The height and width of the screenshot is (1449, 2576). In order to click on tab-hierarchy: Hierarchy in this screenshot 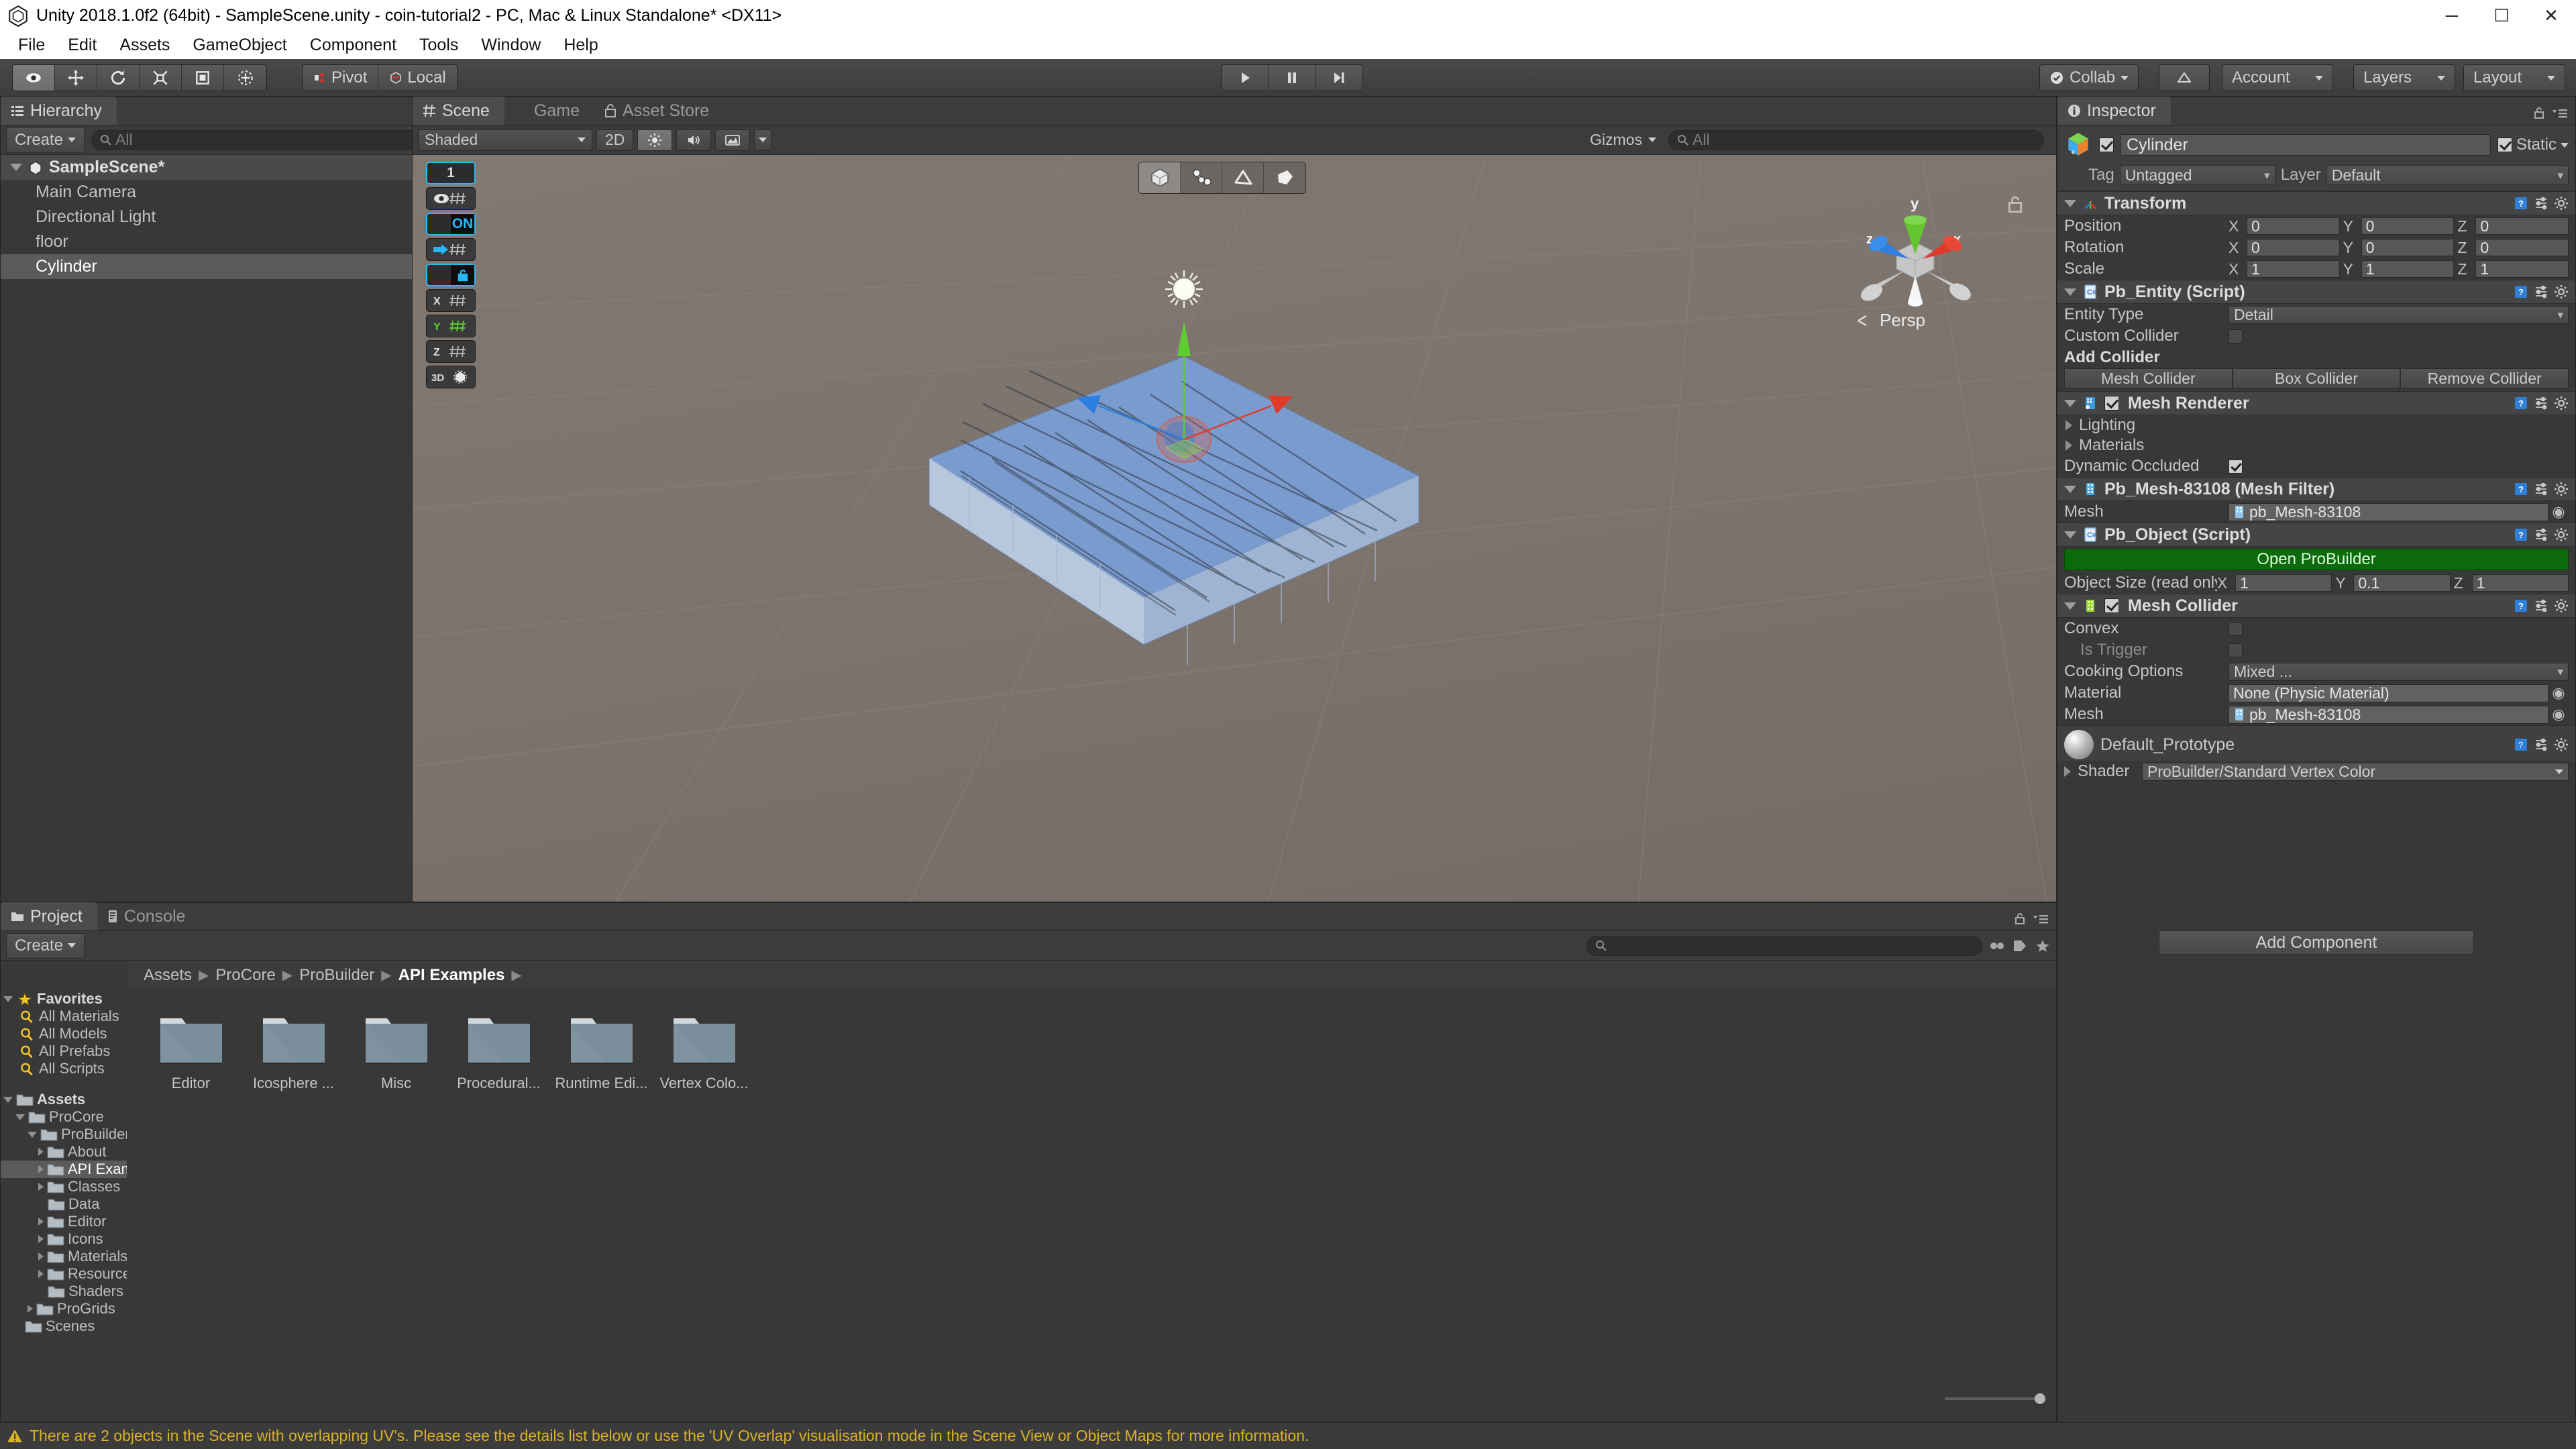, I will do `click(59, 111)`.